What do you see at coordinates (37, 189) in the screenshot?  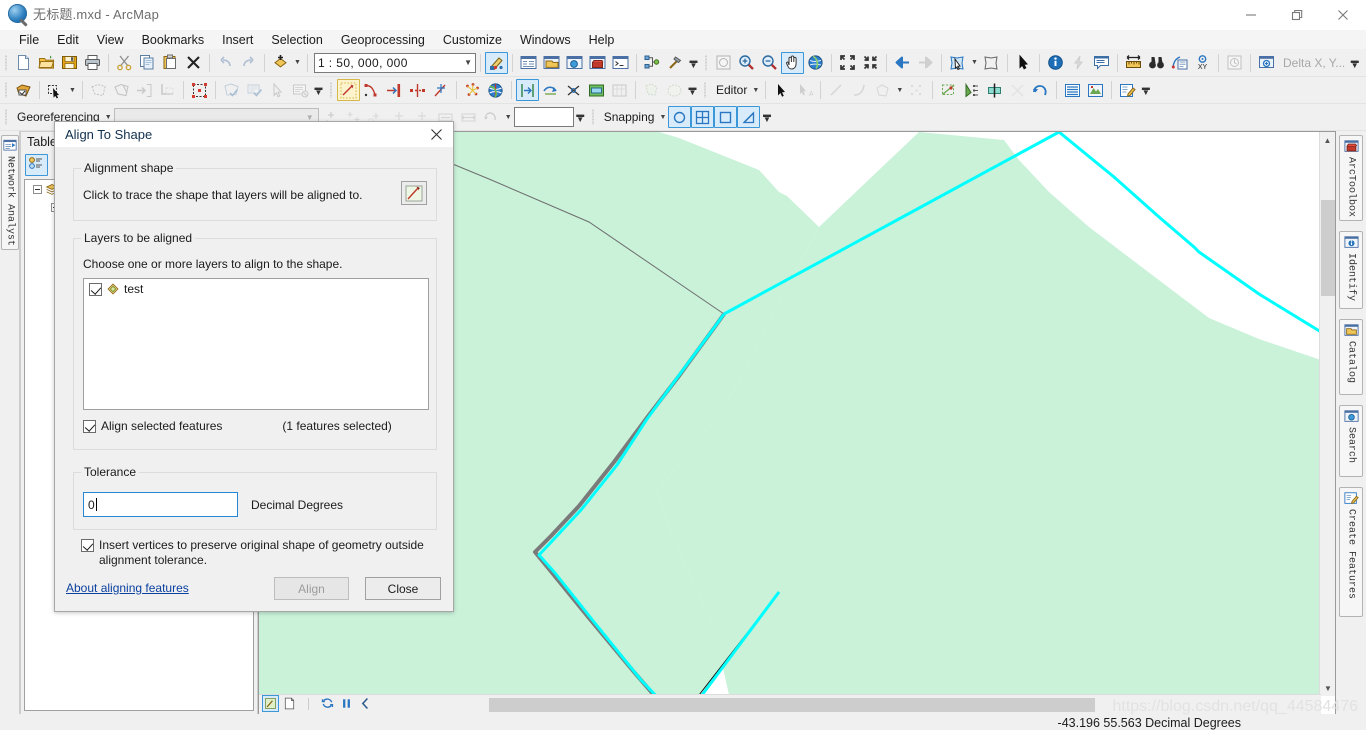 I see `expander-icon` at bounding box center [37, 189].